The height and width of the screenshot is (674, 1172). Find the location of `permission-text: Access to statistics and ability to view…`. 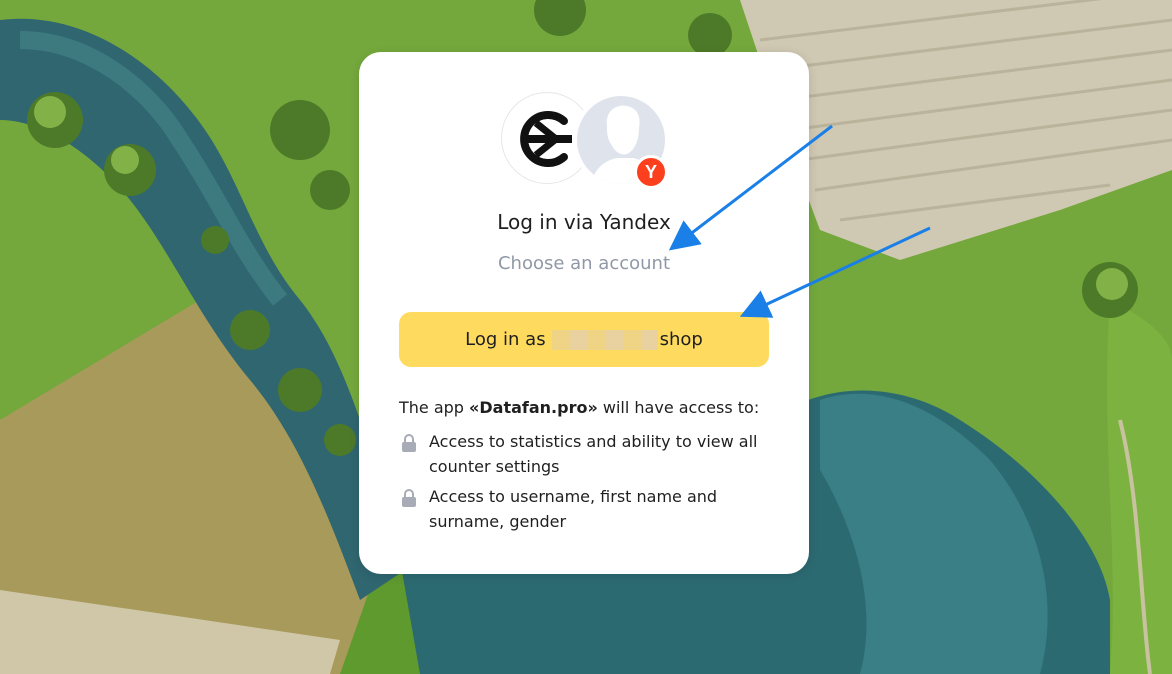

permission-text: Access to statistics and ability to view… is located at coordinates (593, 454).